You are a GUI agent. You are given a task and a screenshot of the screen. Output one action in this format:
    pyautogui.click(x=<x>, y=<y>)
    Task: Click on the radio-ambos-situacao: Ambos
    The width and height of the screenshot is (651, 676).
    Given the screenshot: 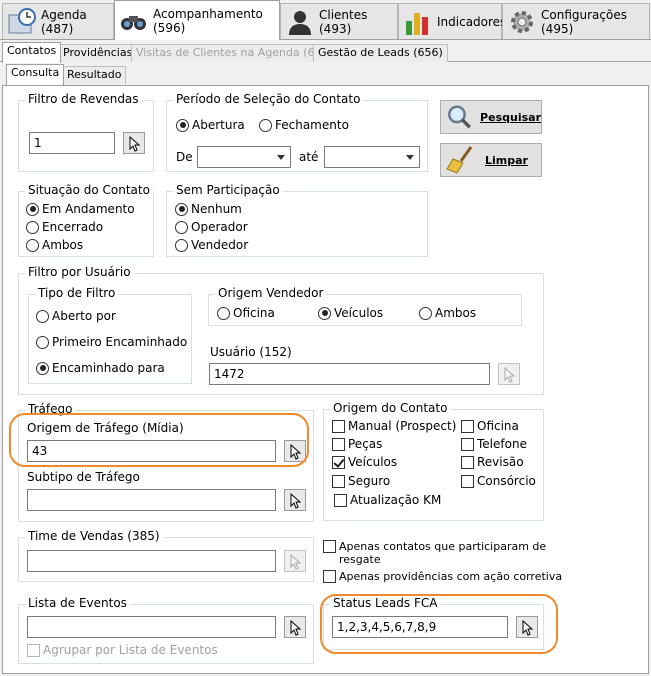 What is the action you would take?
    pyautogui.click(x=54, y=245)
    